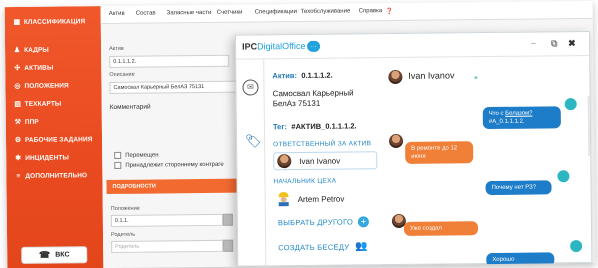 Image resolution: width=598 pixels, height=268 pixels. I want to click on position-field: 0.1.1., so click(166, 220).